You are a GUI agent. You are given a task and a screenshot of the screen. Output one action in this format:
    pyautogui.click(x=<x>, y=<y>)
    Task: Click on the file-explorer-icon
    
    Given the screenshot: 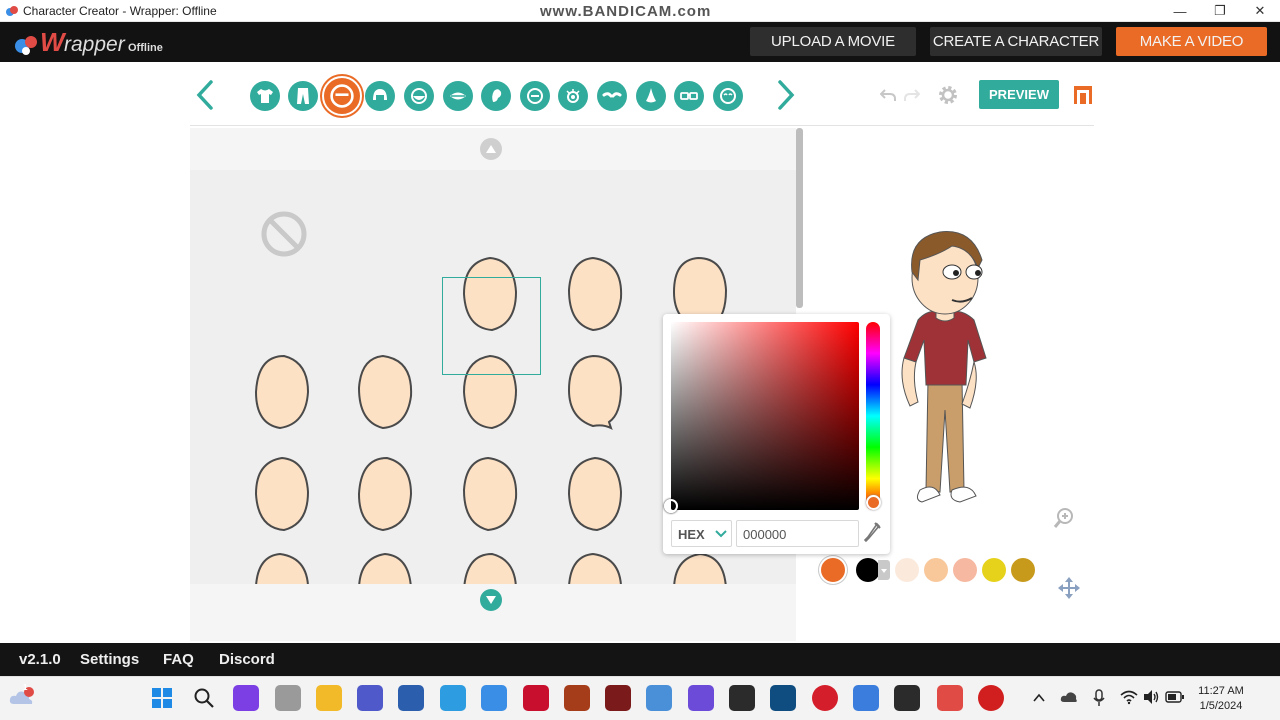 What is the action you would take?
    pyautogui.click(x=329, y=698)
    